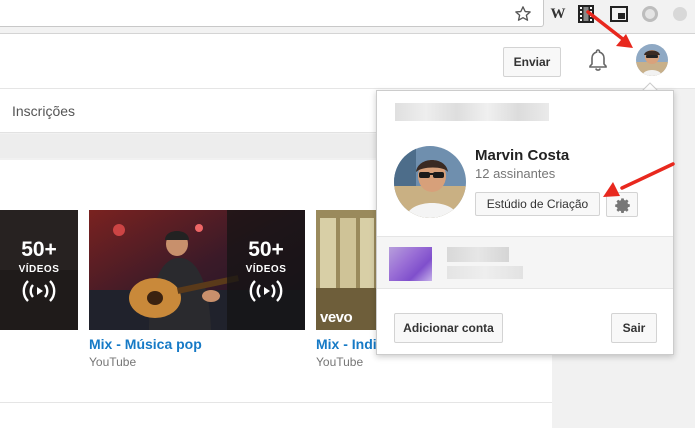 The image size is (695, 428). What do you see at coordinates (145, 344) in the screenshot?
I see `video-title-link: Mix - Música pop` at bounding box center [145, 344].